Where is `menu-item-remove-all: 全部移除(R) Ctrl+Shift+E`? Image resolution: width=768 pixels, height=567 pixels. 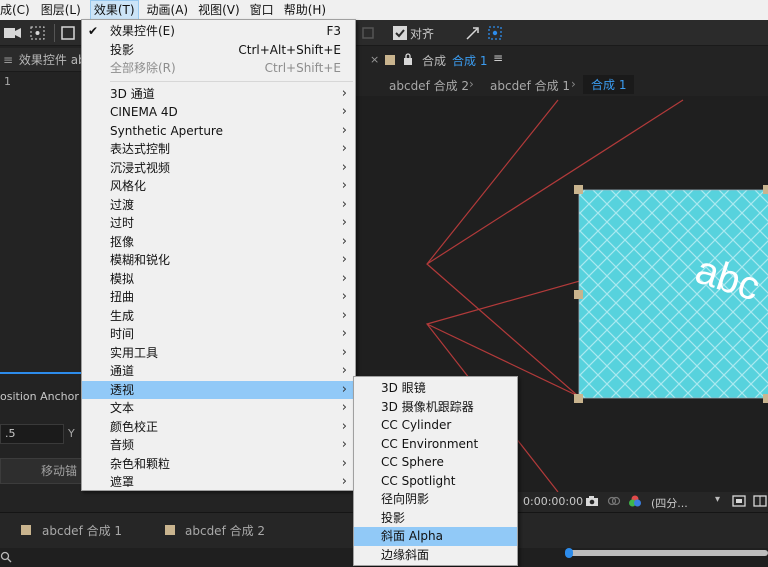
menu-item-remove-all: 全部移除(R) Ctrl+Shift+E is located at coordinates (218, 68).